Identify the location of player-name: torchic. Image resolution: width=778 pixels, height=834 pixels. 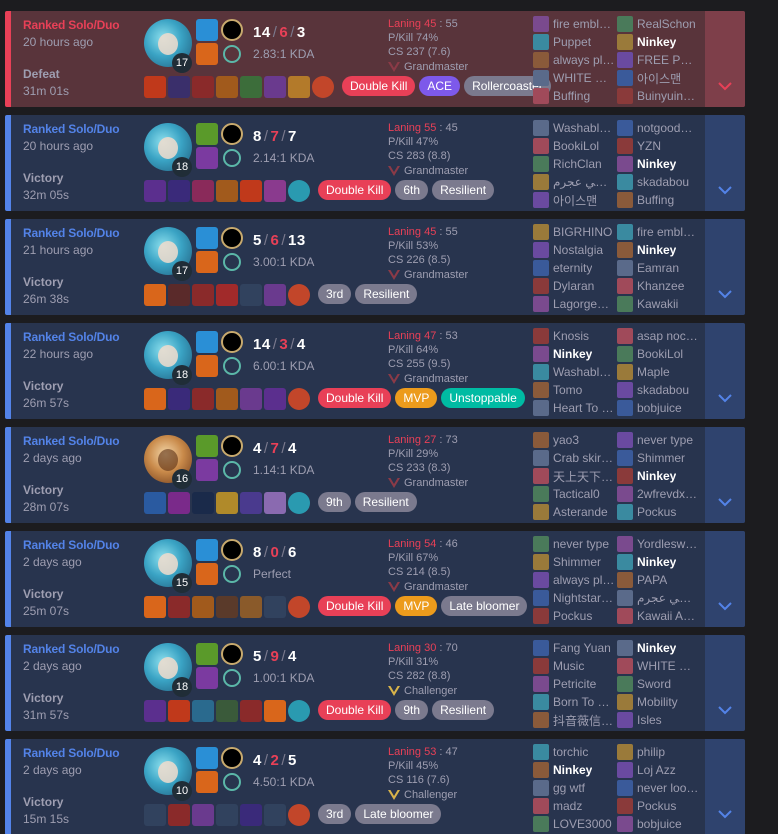
(570, 752).